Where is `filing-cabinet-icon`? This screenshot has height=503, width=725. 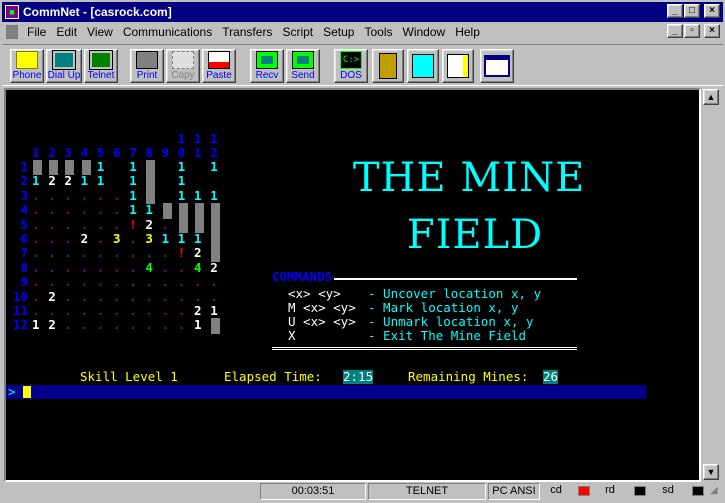 filing-cabinet-icon is located at coordinates (388, 66).